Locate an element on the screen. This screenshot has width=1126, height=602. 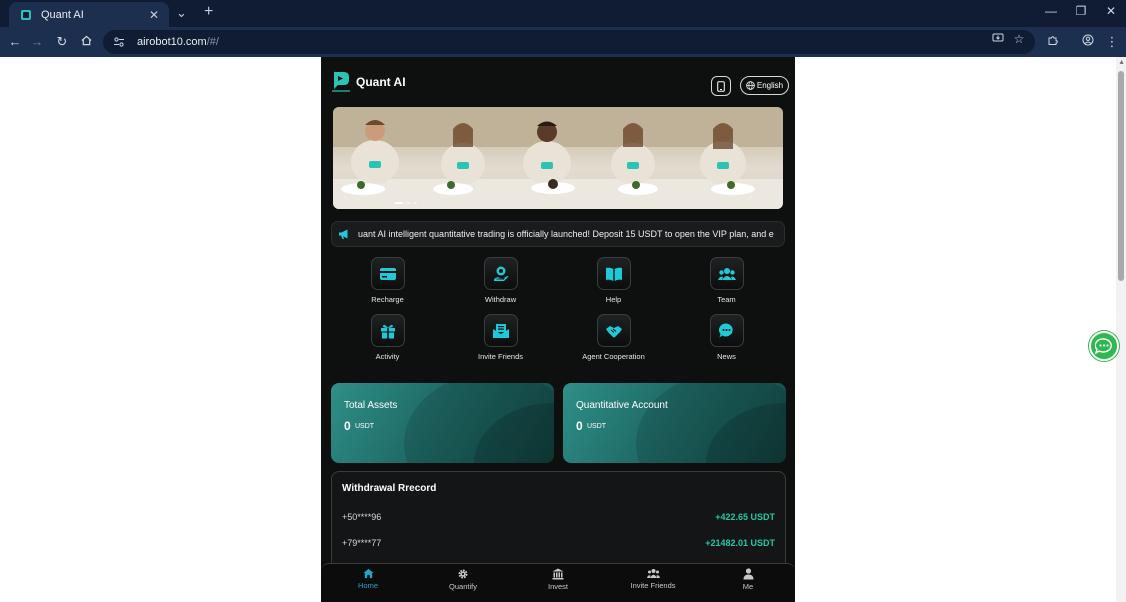
gift-icon is located at coordinates (387, 330).